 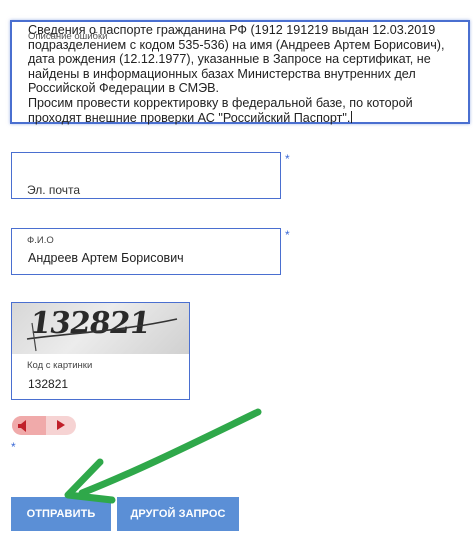 What do you see at coordinates (178, 514) in the screenshot?
I see `other-request-button: ДРУГОЙ ЗАПРОС` at bounding box center [178, 514].